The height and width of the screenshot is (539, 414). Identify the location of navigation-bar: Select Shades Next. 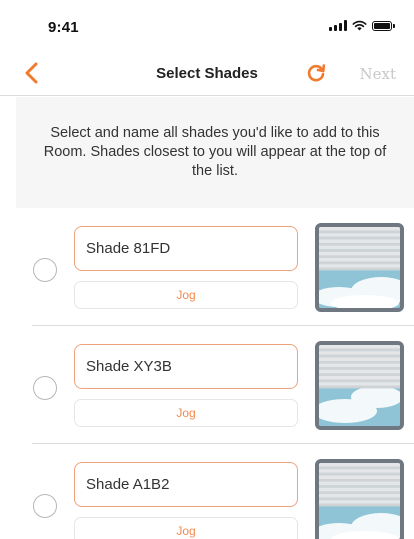
(207, 73).